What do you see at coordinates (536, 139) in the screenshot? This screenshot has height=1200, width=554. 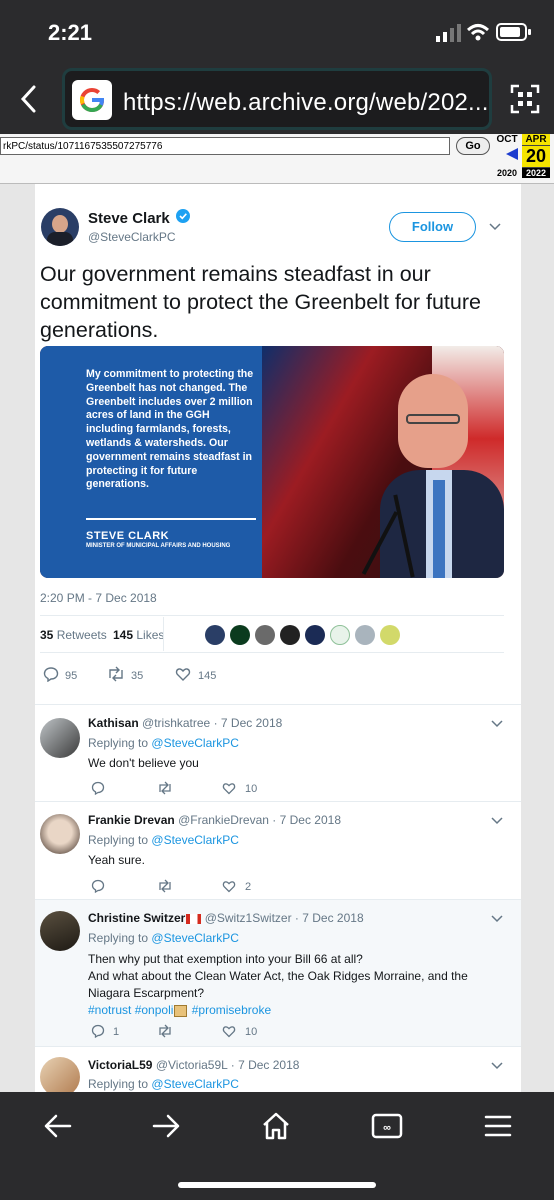 I see `current-month-label: APR` at bounding box center [536, 139].